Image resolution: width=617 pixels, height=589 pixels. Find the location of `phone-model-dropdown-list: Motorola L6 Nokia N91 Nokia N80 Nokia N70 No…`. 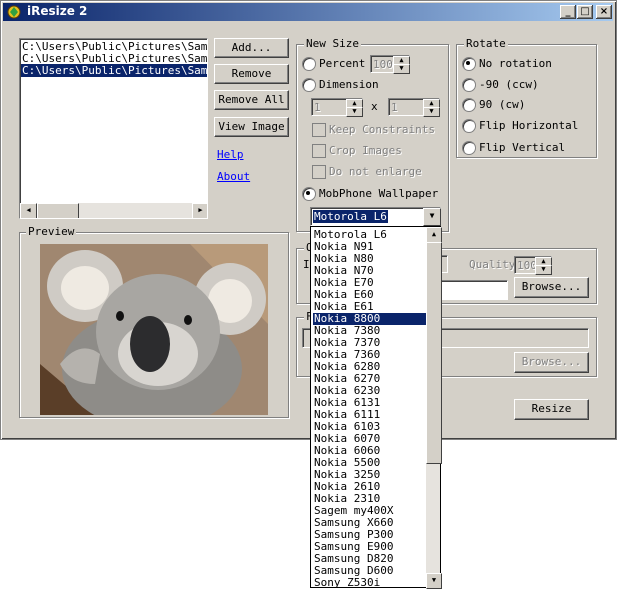

phone-model-dropdown-list: Motorola L6 Nokia N91 Nokia N80 Nokia N70 No… is located at coordinates (376, 407).